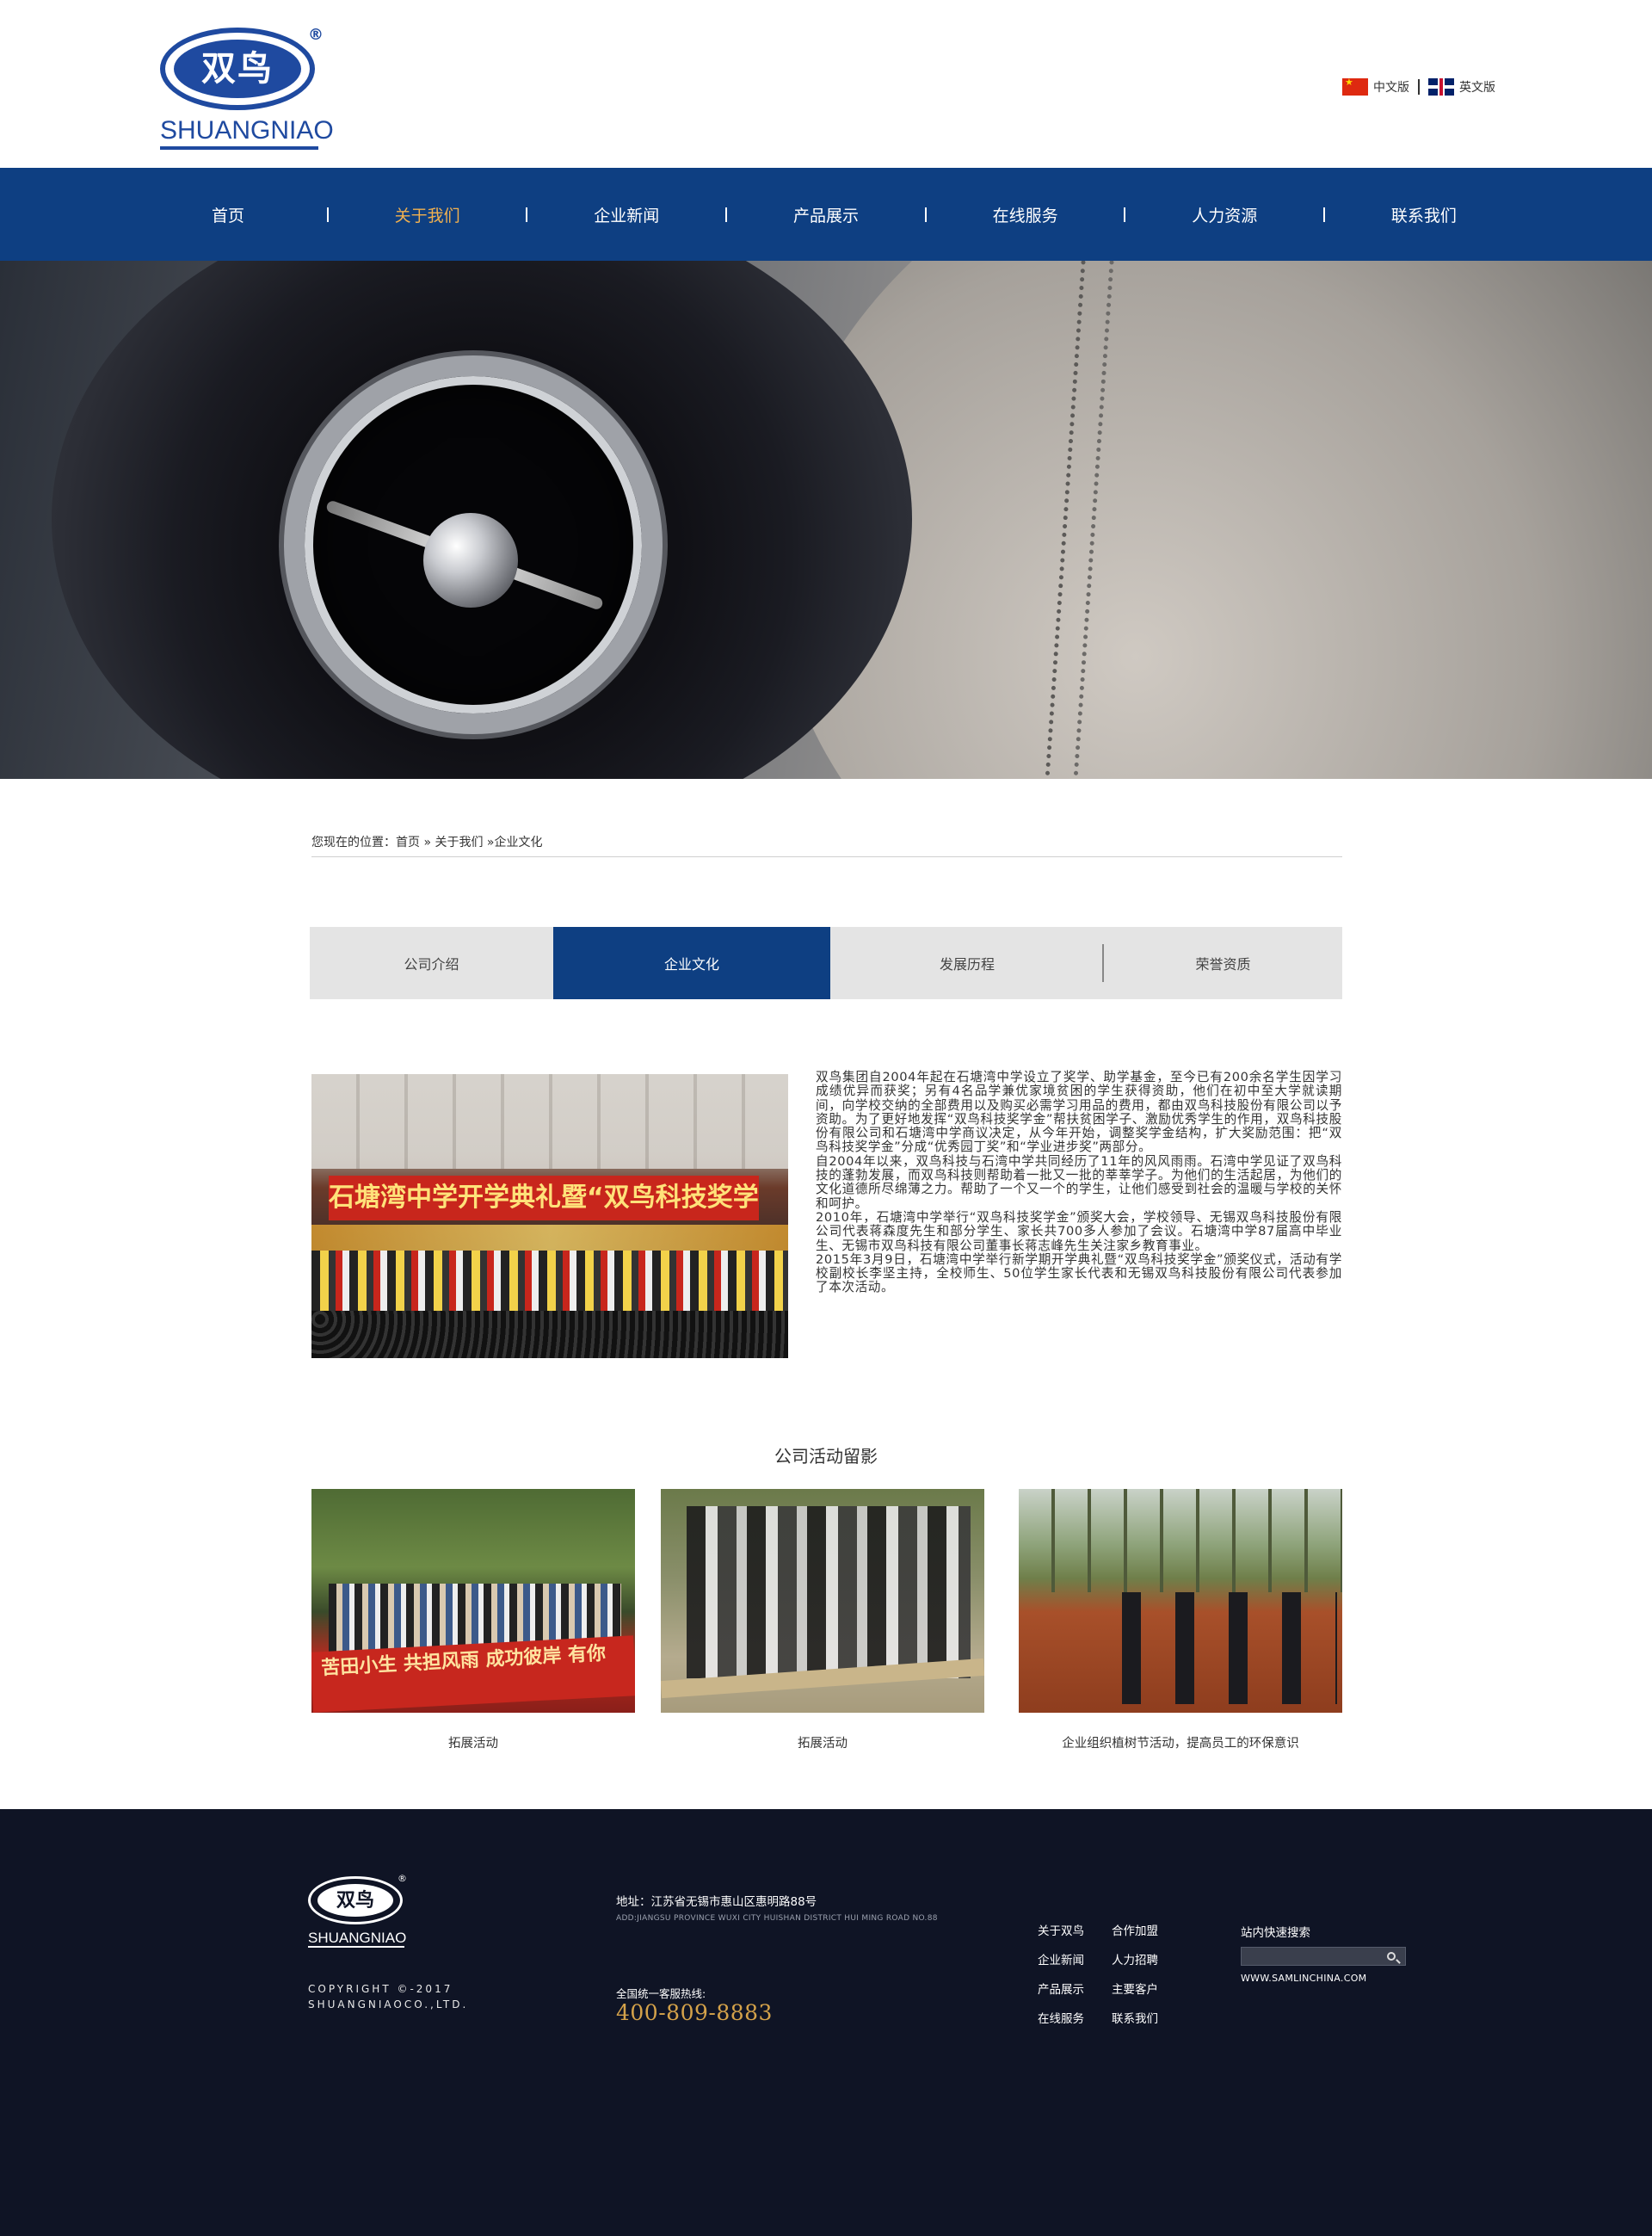 Image resolution: width=1652 pixels, height=2236 pixels. I want to click on logo-emblem: 双鸟, so click(237, 69).